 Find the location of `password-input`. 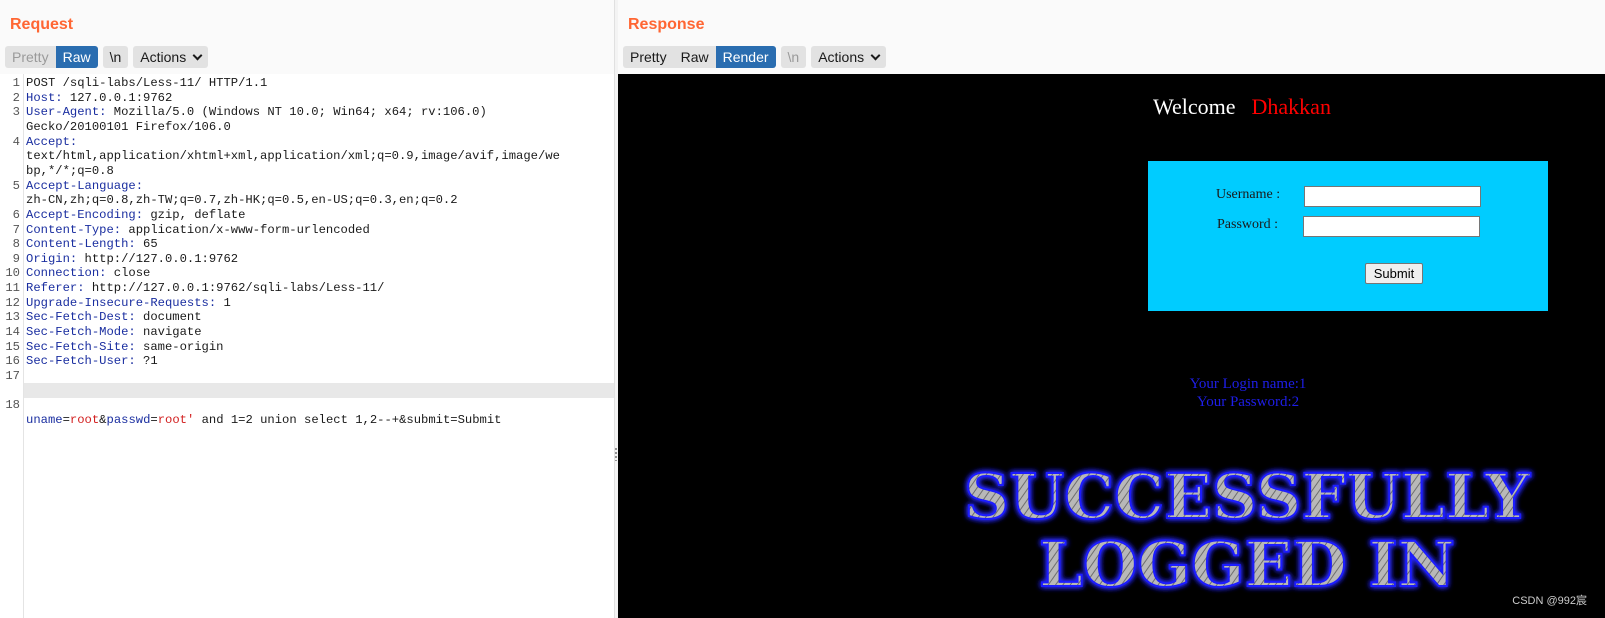

password-input is located at coordinates (1391, 226).